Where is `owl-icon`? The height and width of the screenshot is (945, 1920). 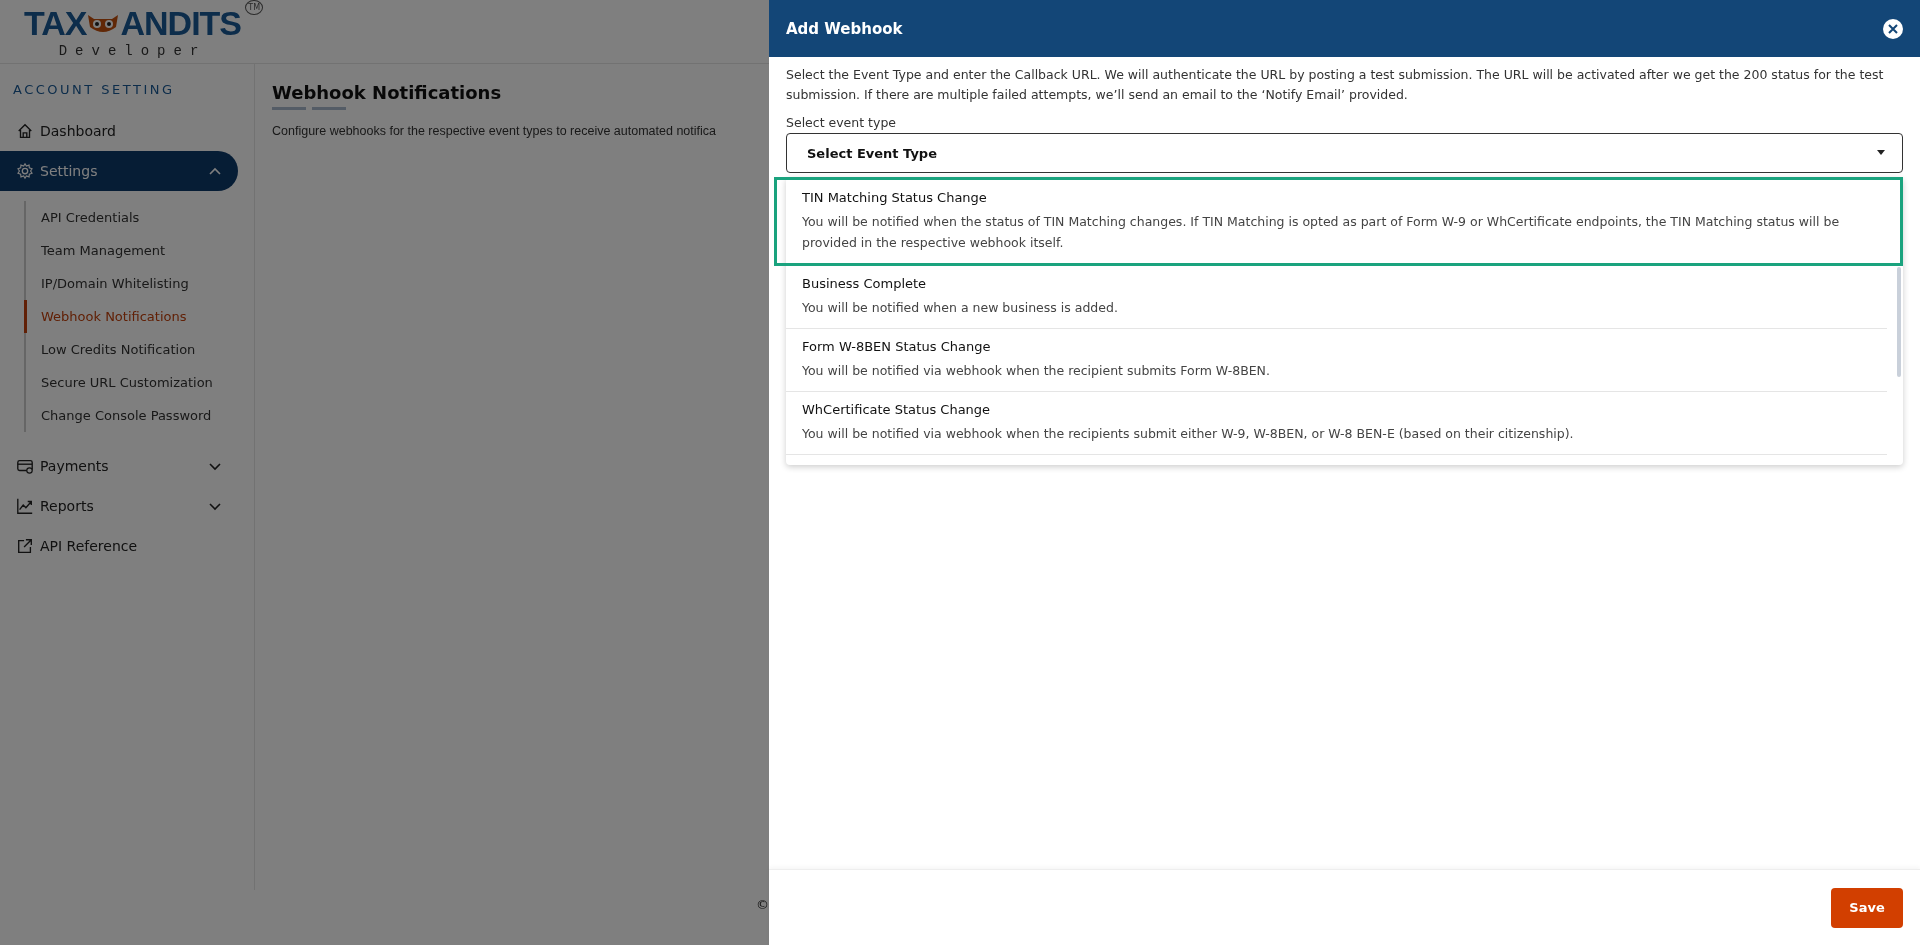
owl-icon is located at coordinates (103, 23).